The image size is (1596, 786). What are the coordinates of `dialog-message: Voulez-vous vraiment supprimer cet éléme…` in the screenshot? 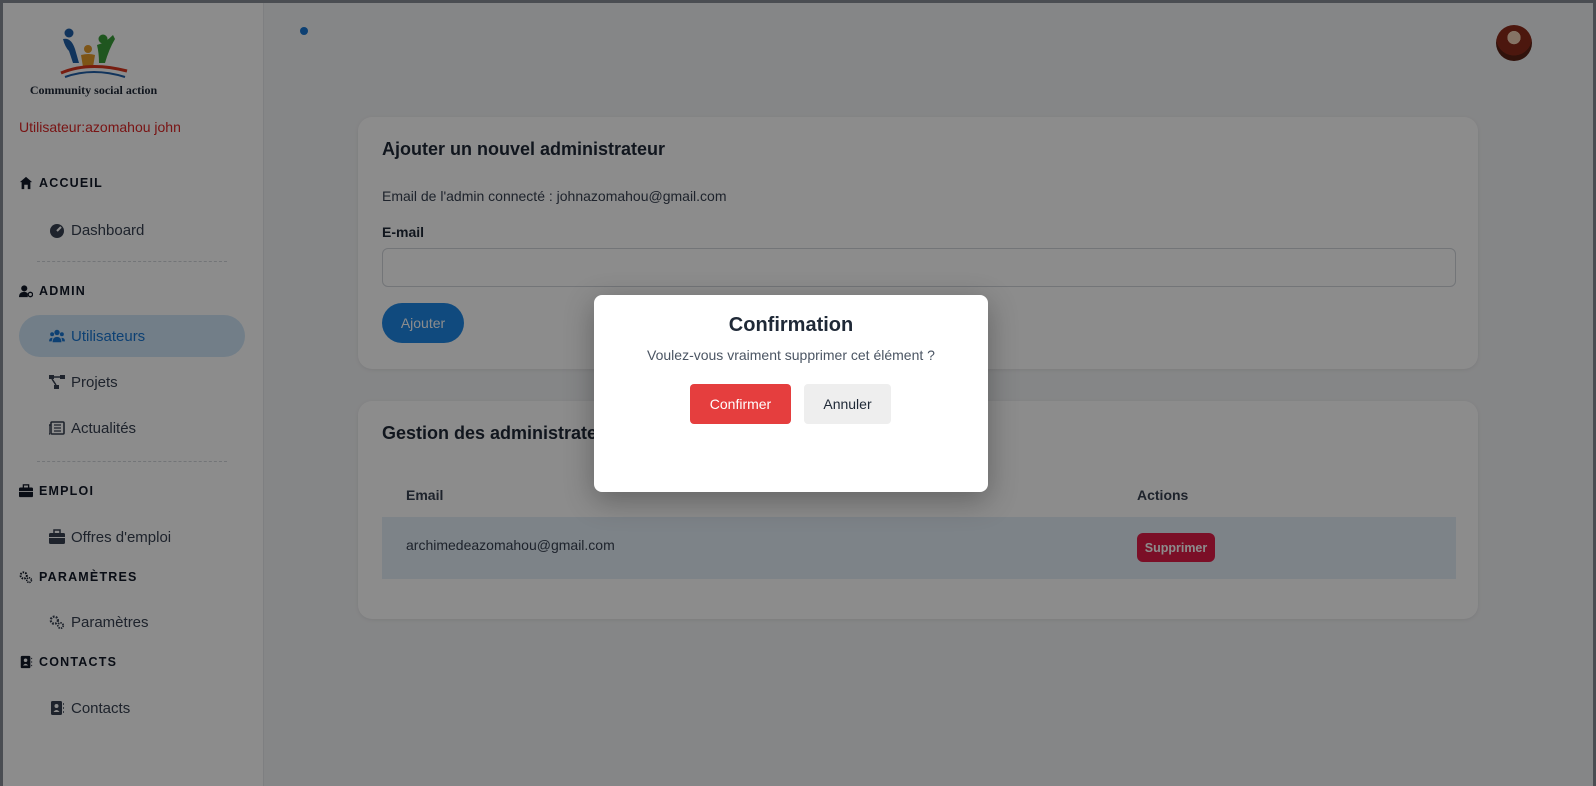 It's located at (791, 355).